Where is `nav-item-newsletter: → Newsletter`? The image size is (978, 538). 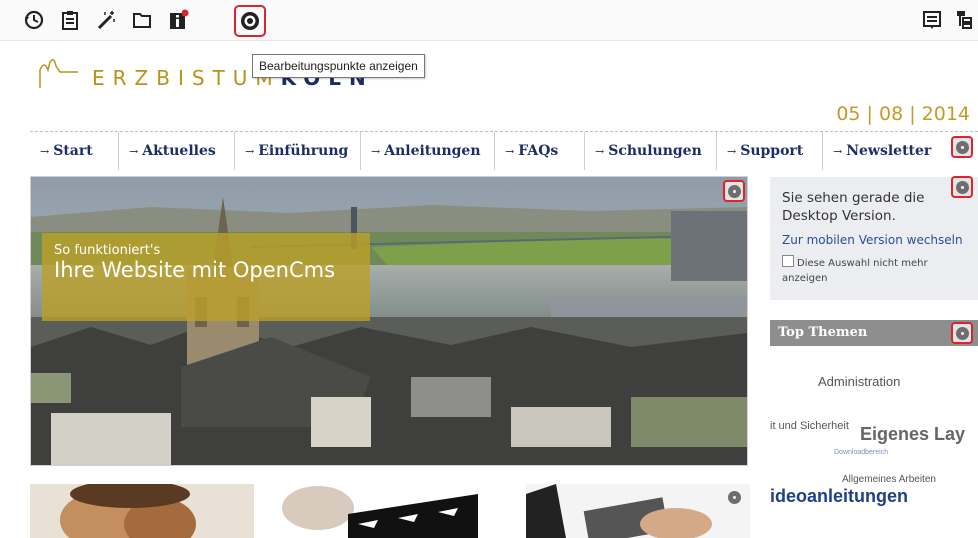
nav-item-newsletter: → Newsletter is located at coordinates (885, 151).